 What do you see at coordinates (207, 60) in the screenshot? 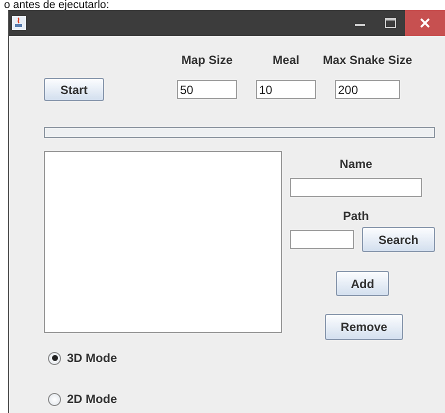
I see `setting-label: Map Size` at bounding box center [207, 60].